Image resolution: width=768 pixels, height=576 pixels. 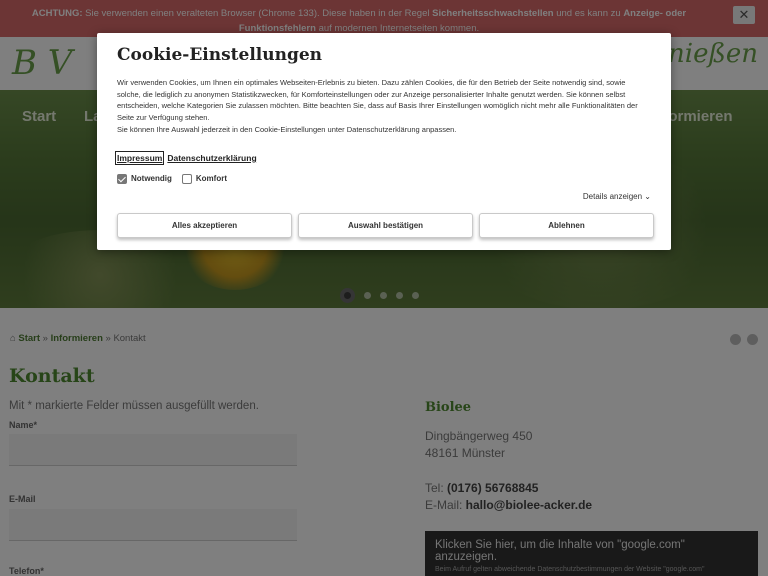 What do you see at coordinates (204, 225) in the screenshot?
I see `accept-all-button: Alles akzeptieren` at bounding box center [204, 225].